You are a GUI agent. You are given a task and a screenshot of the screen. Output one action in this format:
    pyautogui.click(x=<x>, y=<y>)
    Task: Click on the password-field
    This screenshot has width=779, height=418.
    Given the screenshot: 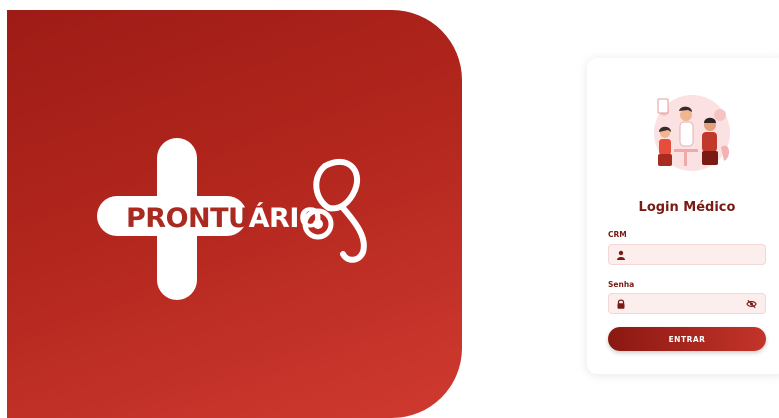 What is the action you would take?
    pyautogui.click(x=687, y=304)
    